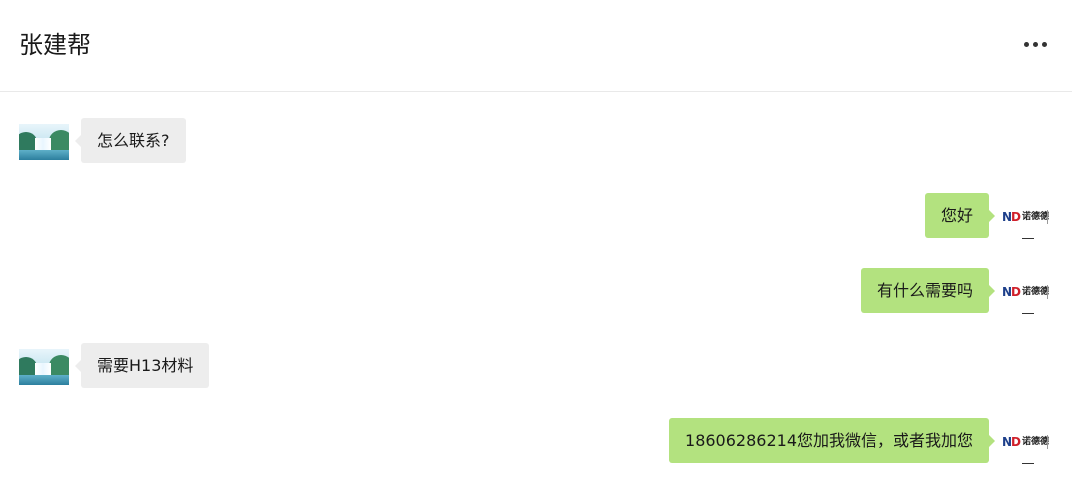  Describe the element at coordinates (536, 218) in the screenshot. I see `message-row: 您好 ND 诺德德` at that location.